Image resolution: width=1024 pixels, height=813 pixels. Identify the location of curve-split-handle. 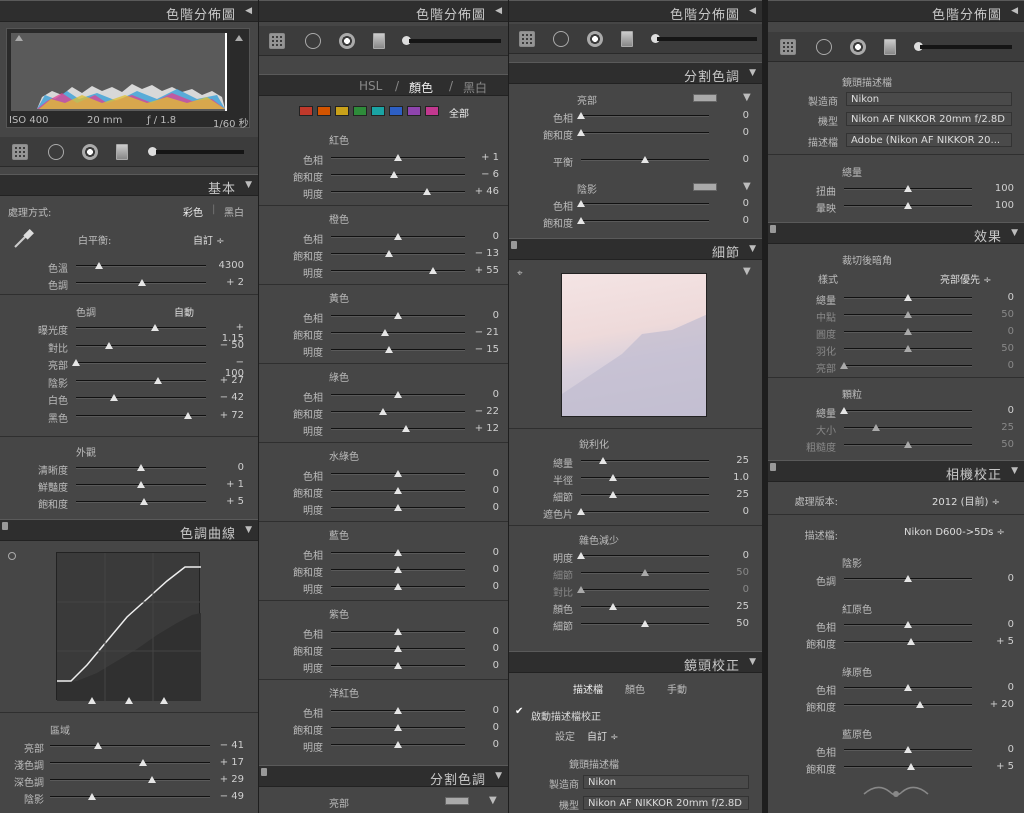
(164, 700).